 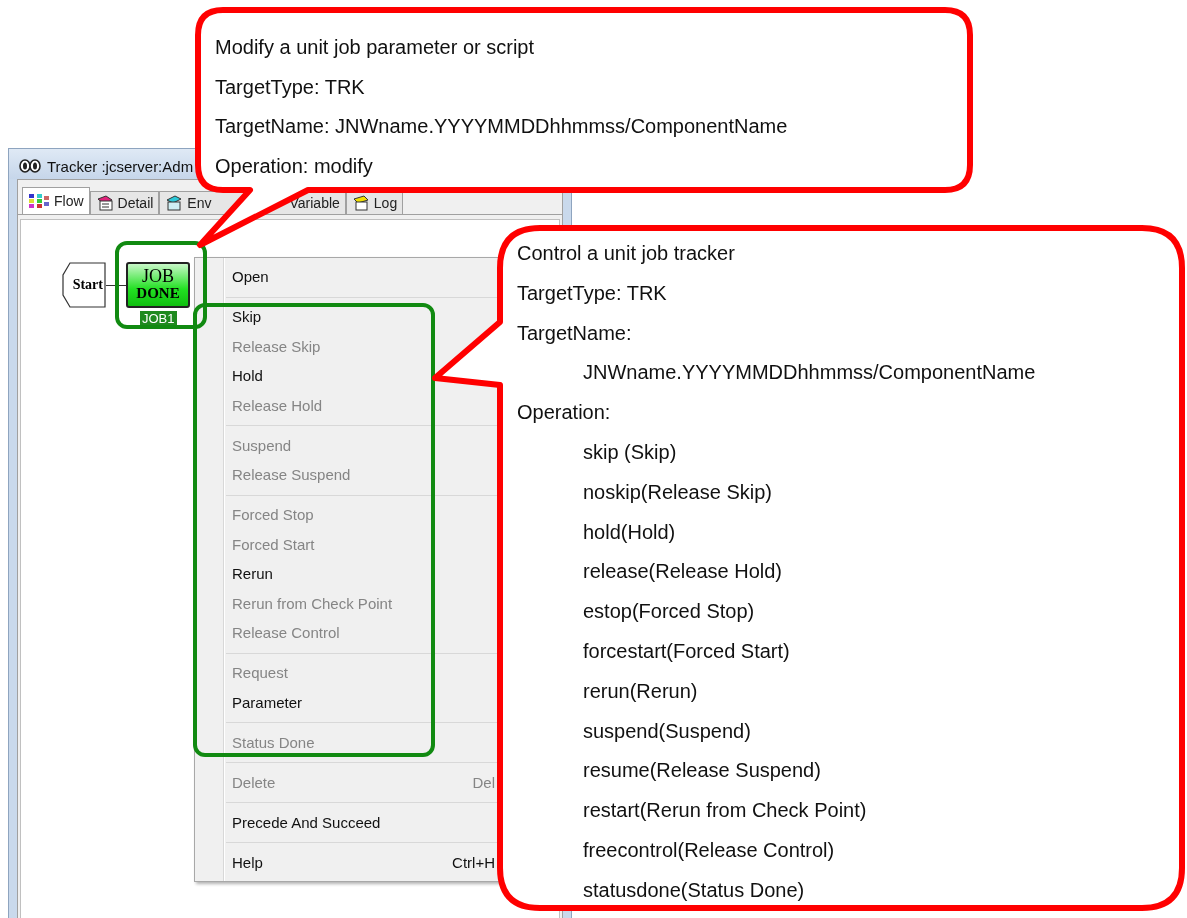 What do you see at coordinates (124, 202) in the screenshot?
I see `tab: Detail` at bounding box center [124, 202].